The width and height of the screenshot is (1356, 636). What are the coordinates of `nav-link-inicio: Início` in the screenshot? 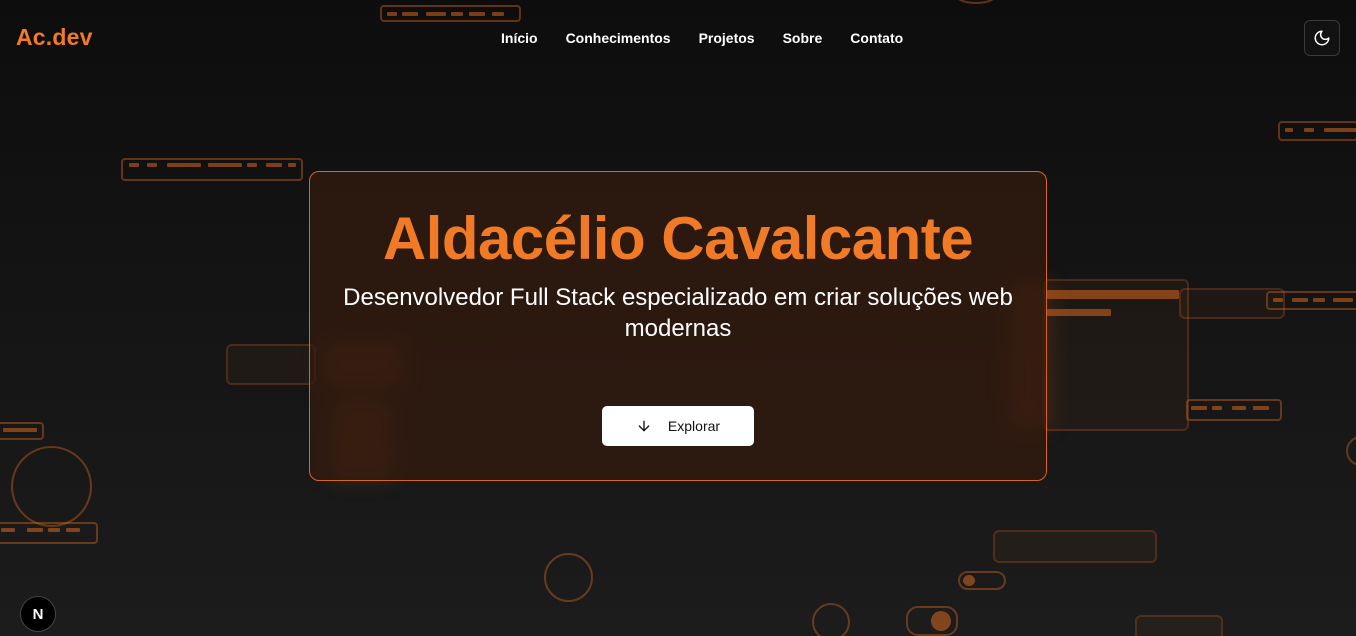 It's located at (519, 38).